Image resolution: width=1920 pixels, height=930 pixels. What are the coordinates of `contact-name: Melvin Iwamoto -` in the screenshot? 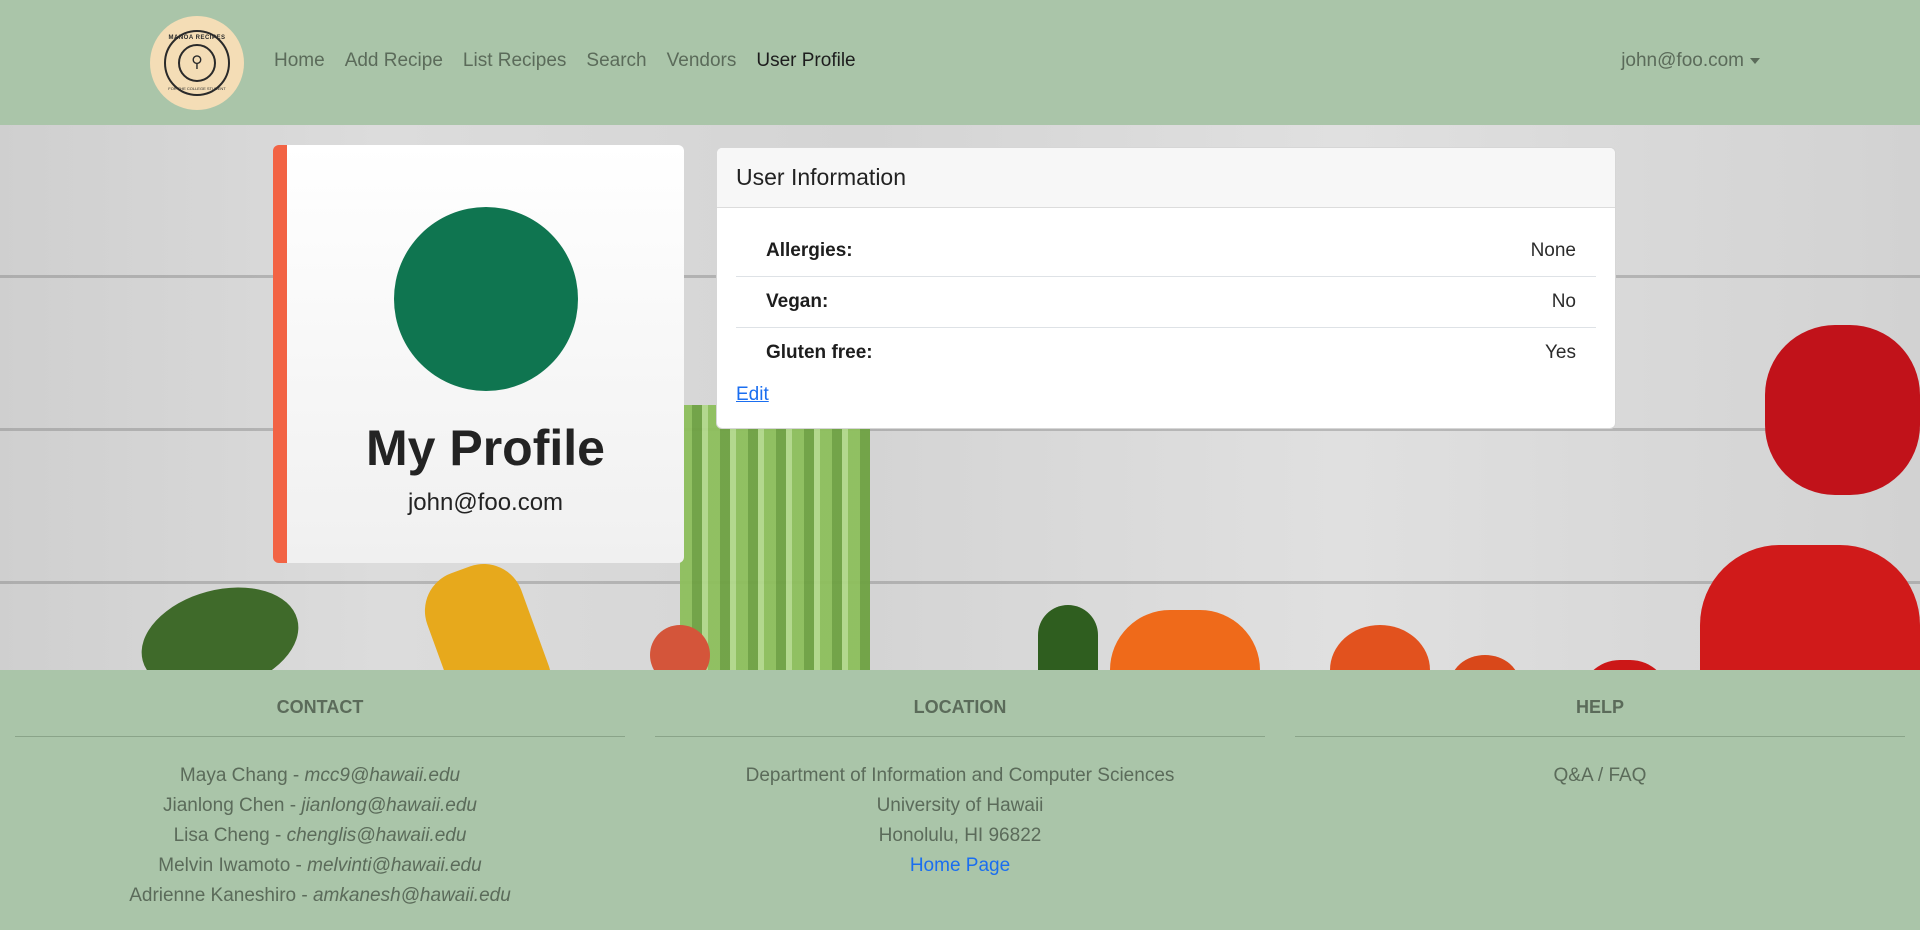 It's located at (233, 865).